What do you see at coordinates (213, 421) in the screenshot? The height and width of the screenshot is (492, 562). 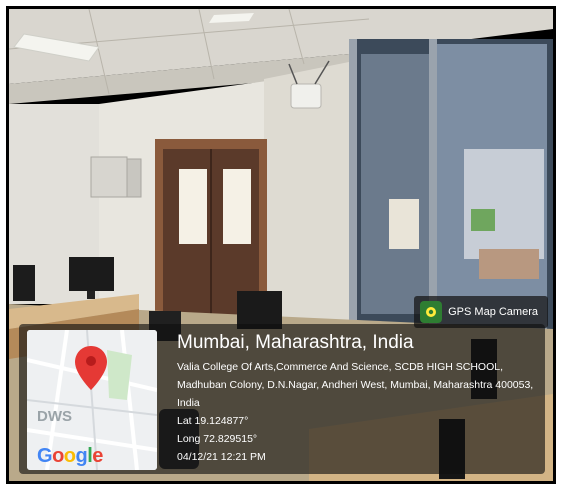 I see `latitude-text: Lat 19.124877°` at bounding box center [213, 421].